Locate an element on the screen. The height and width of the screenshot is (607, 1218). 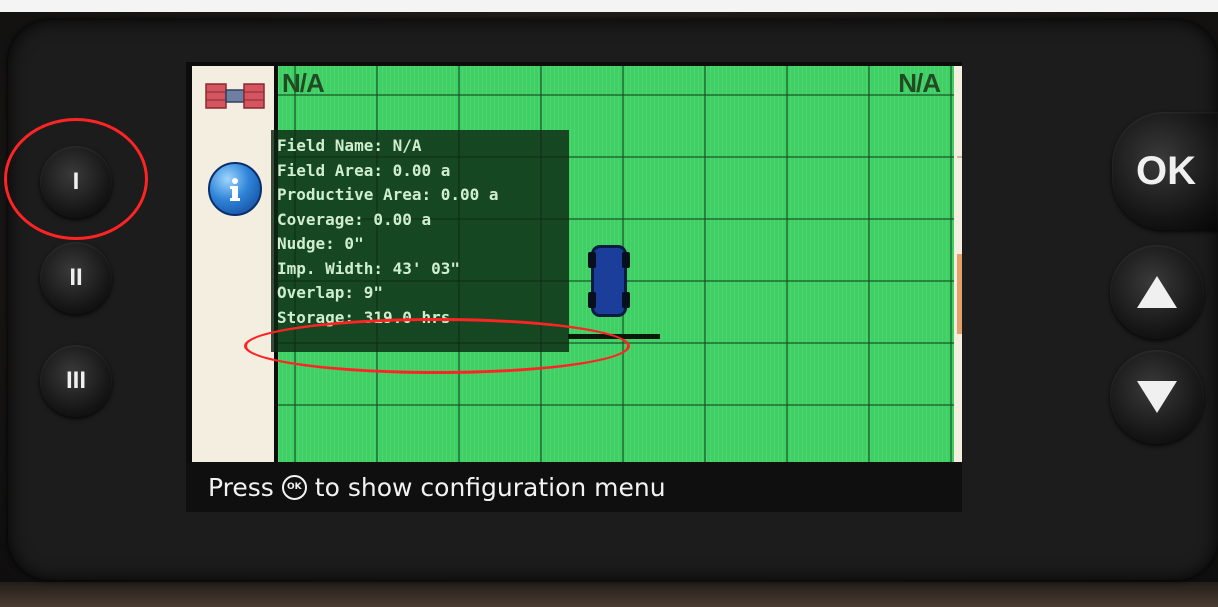
photo-edge is located at coordinates (609, 6).